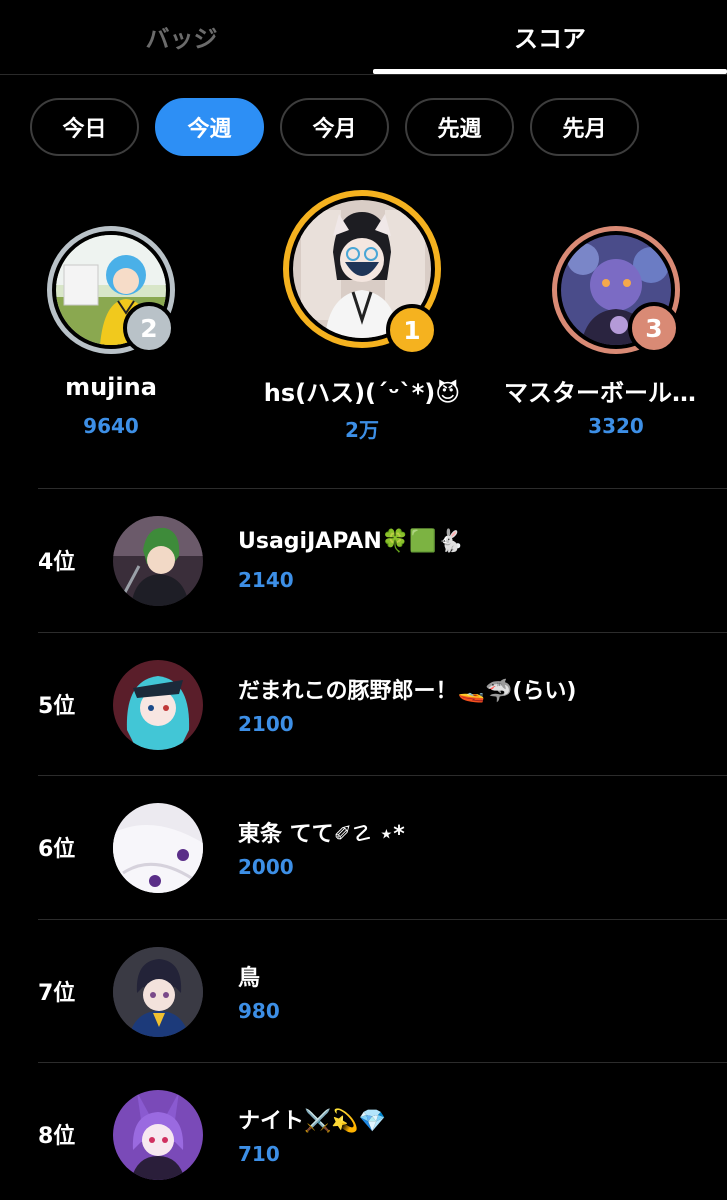  What do you see at coordinates (84, 127) in the screenshot?
I see `chip-today: 今日` at bounding box center [84, 127].